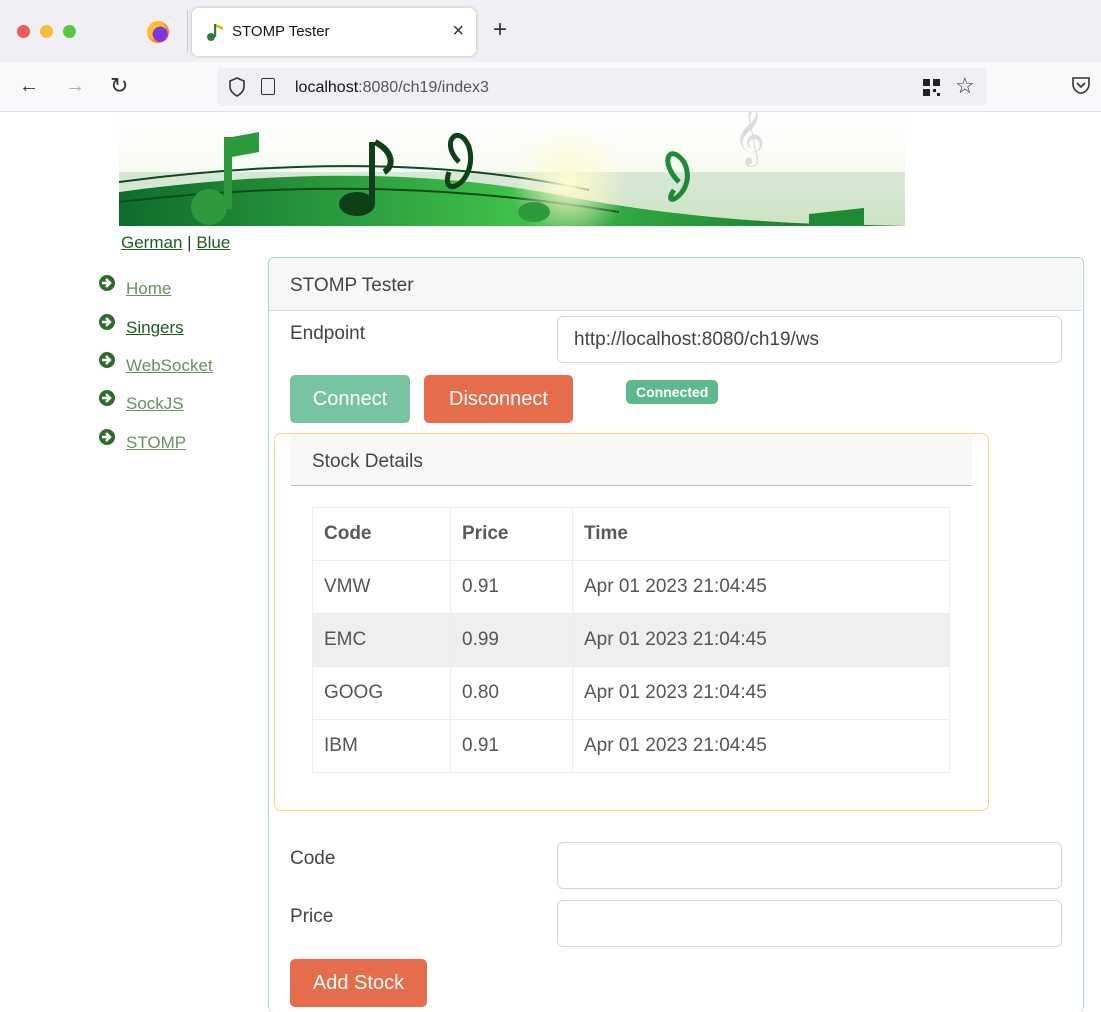 The image size is (1101, 1012). Describe the element at coordinates (1081, 85) in the screenshot. I see `pocket-icon` at that location.